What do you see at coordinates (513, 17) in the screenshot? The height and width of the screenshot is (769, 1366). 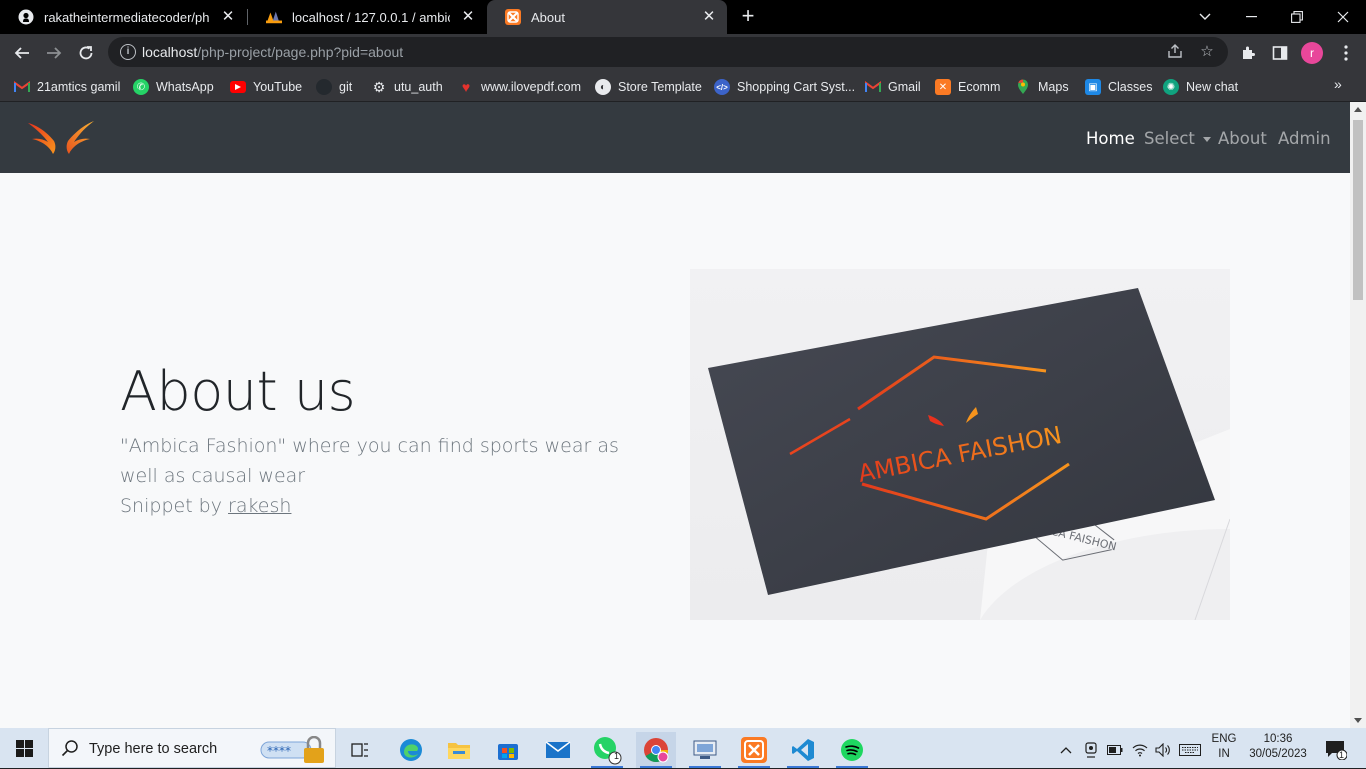 I see `xampp-icon` at bounding box center [513, 17].